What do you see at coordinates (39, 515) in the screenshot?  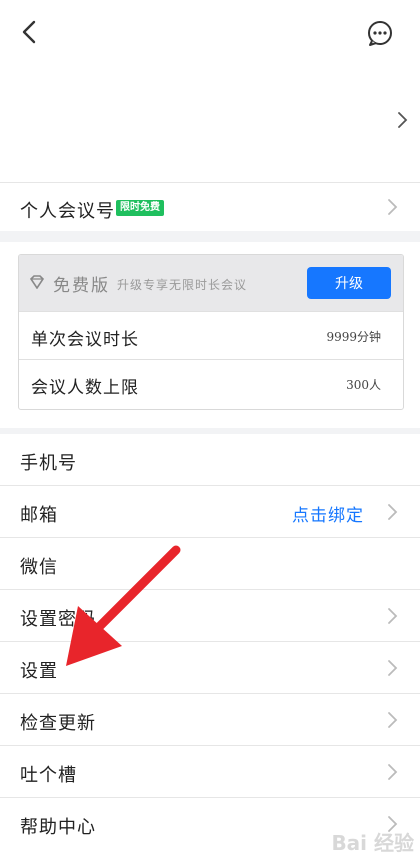 I see `menu-item-label: 邮箱` at bounding box center [39, 515].